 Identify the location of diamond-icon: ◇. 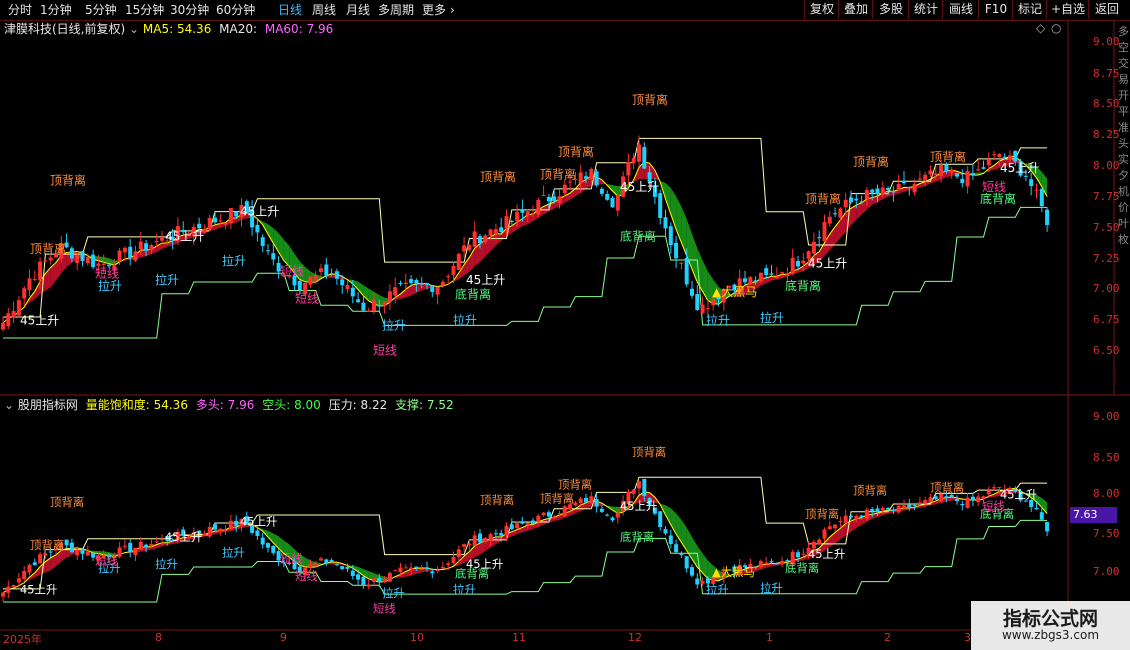
(1040, 28).